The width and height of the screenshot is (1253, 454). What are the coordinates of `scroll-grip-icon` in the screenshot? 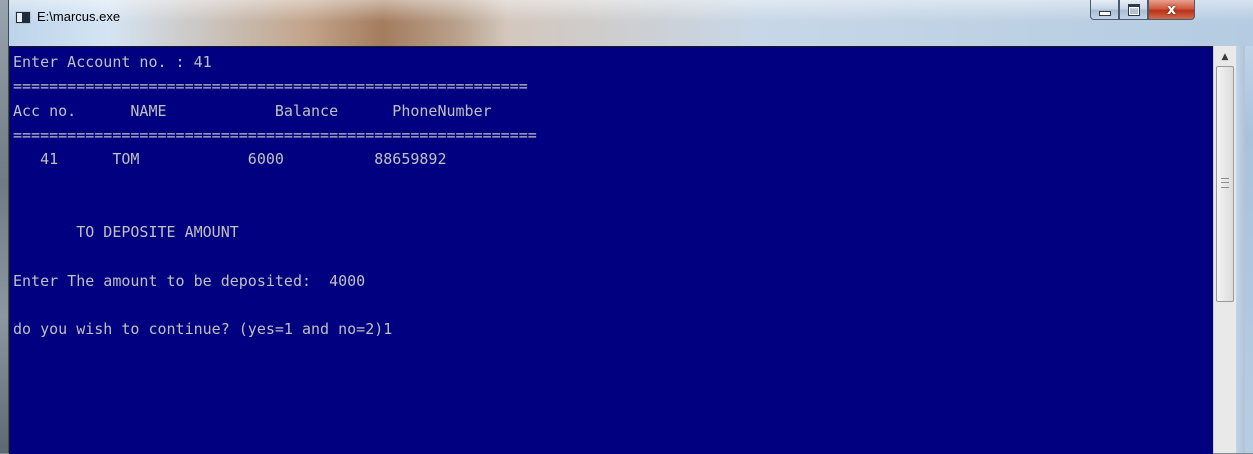 It's located at (1225, 183).